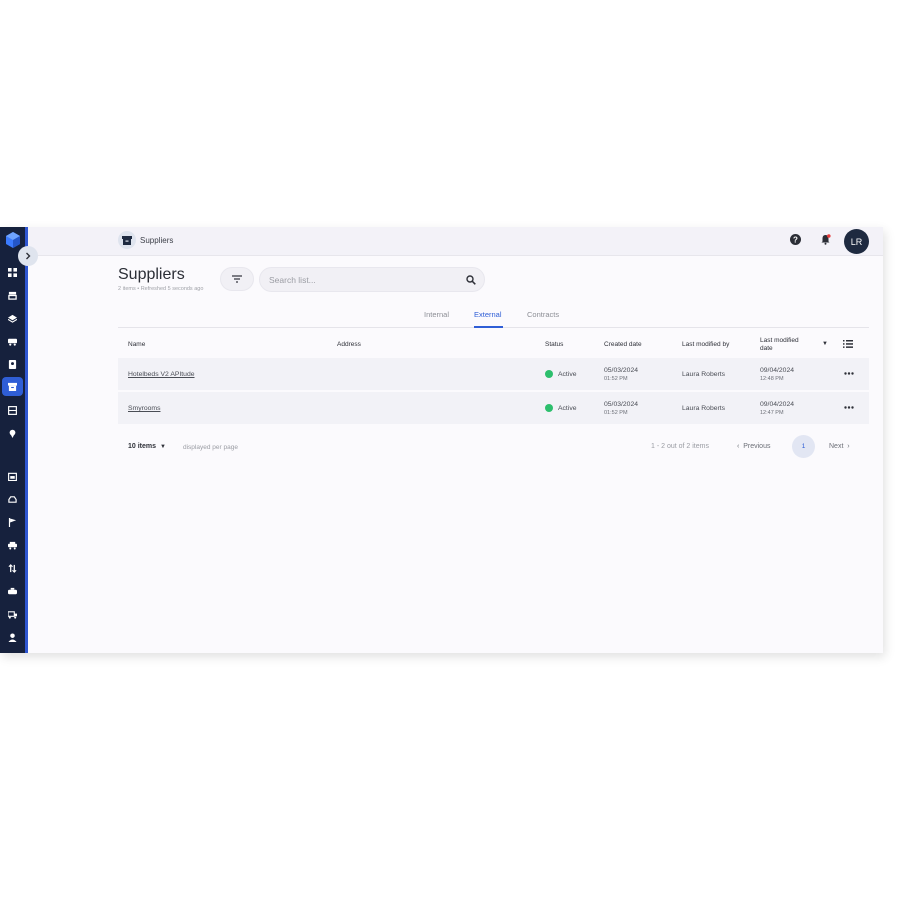  I want to click on calendar-icon, so click(12, 476).